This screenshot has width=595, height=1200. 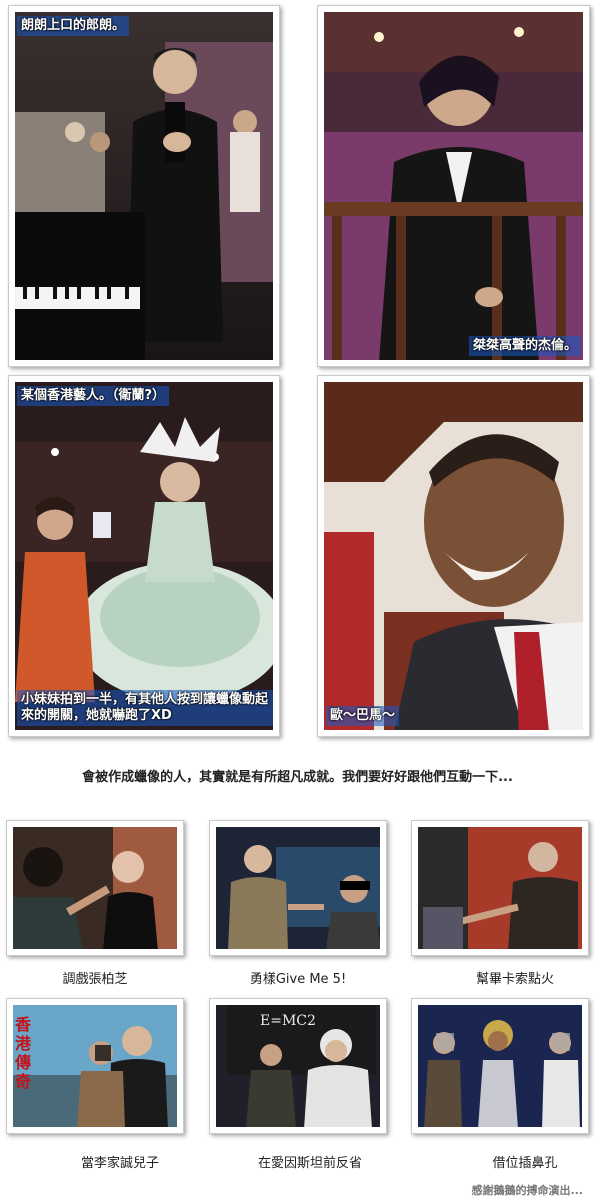 I want to click on photo-ballgown-image, so click(x=144, y=556).